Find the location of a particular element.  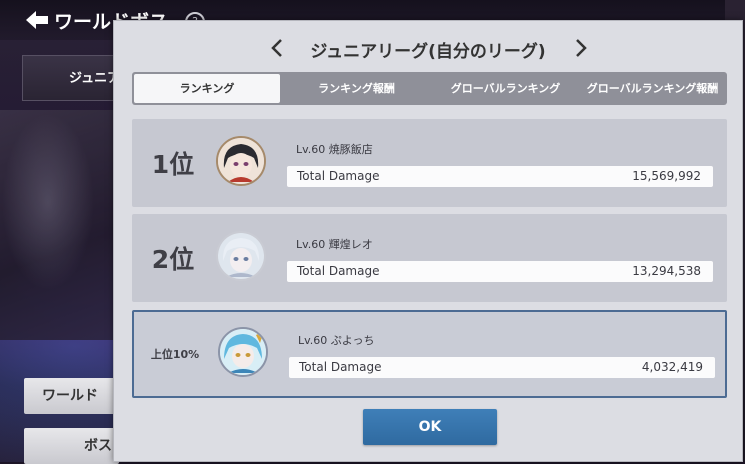

player-name: Lv.60 輝煌レオ is located at coordinates (334, 244).